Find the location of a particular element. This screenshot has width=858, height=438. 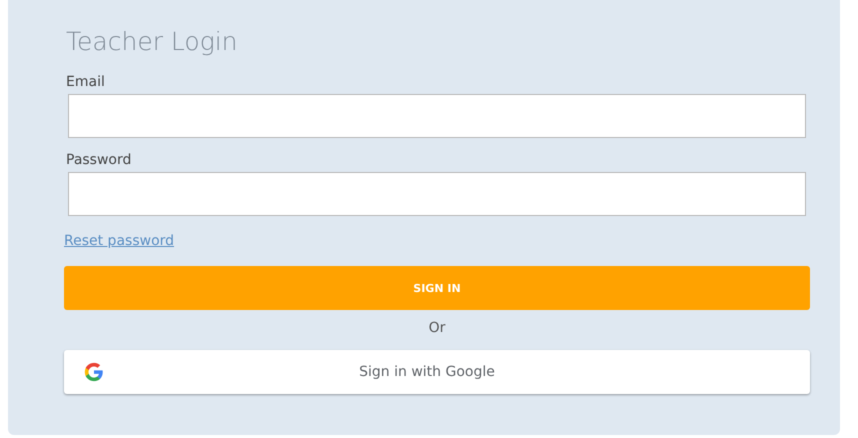

google-icon is located at coordinates (94, 372).